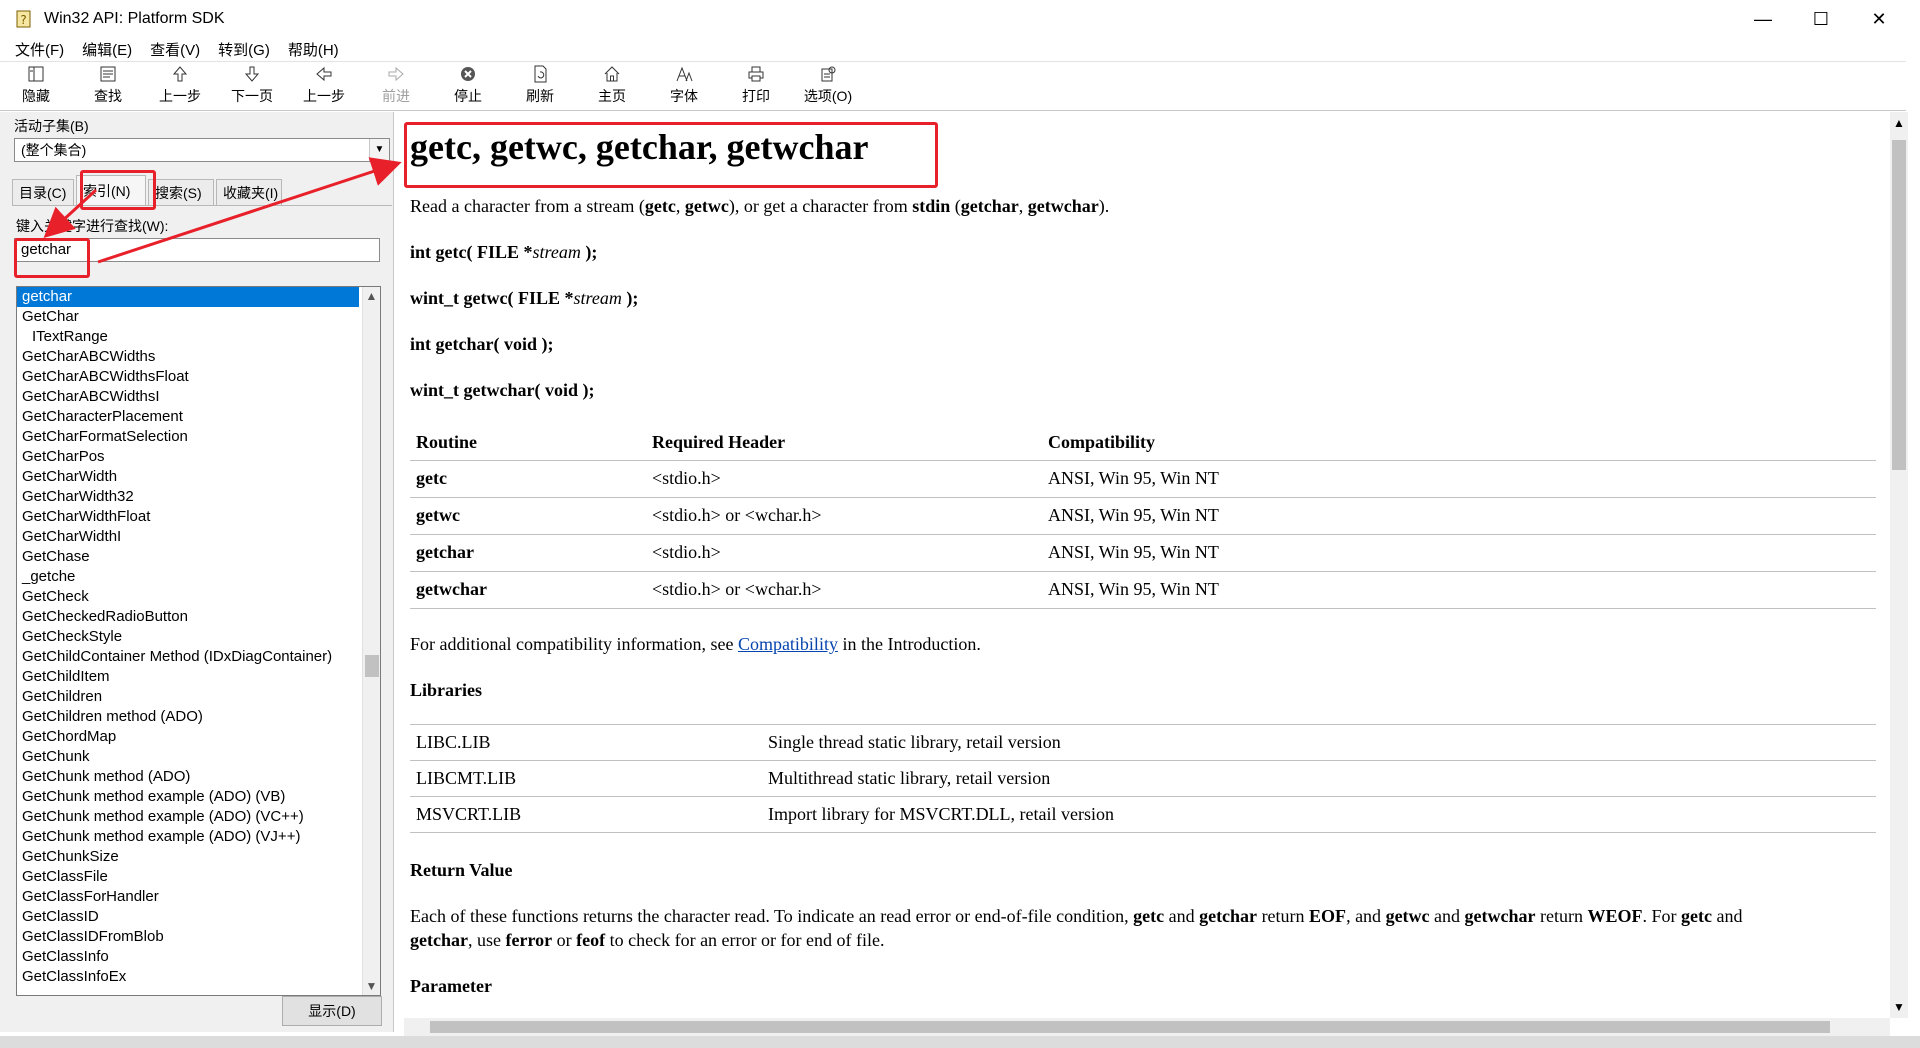  What do you see at coordinates (244, 49) in the screenshot?
I see `menu-goto: 转到(G)` at bounding box center [244, 49].